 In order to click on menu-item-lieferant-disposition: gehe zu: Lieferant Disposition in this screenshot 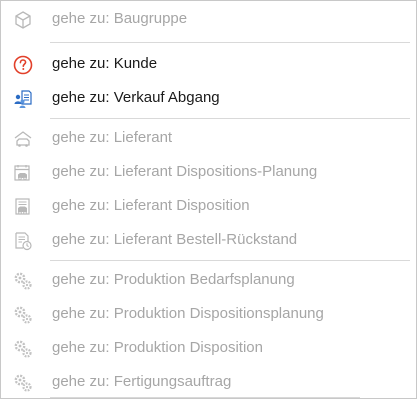, I will do `click(208, 206)`.